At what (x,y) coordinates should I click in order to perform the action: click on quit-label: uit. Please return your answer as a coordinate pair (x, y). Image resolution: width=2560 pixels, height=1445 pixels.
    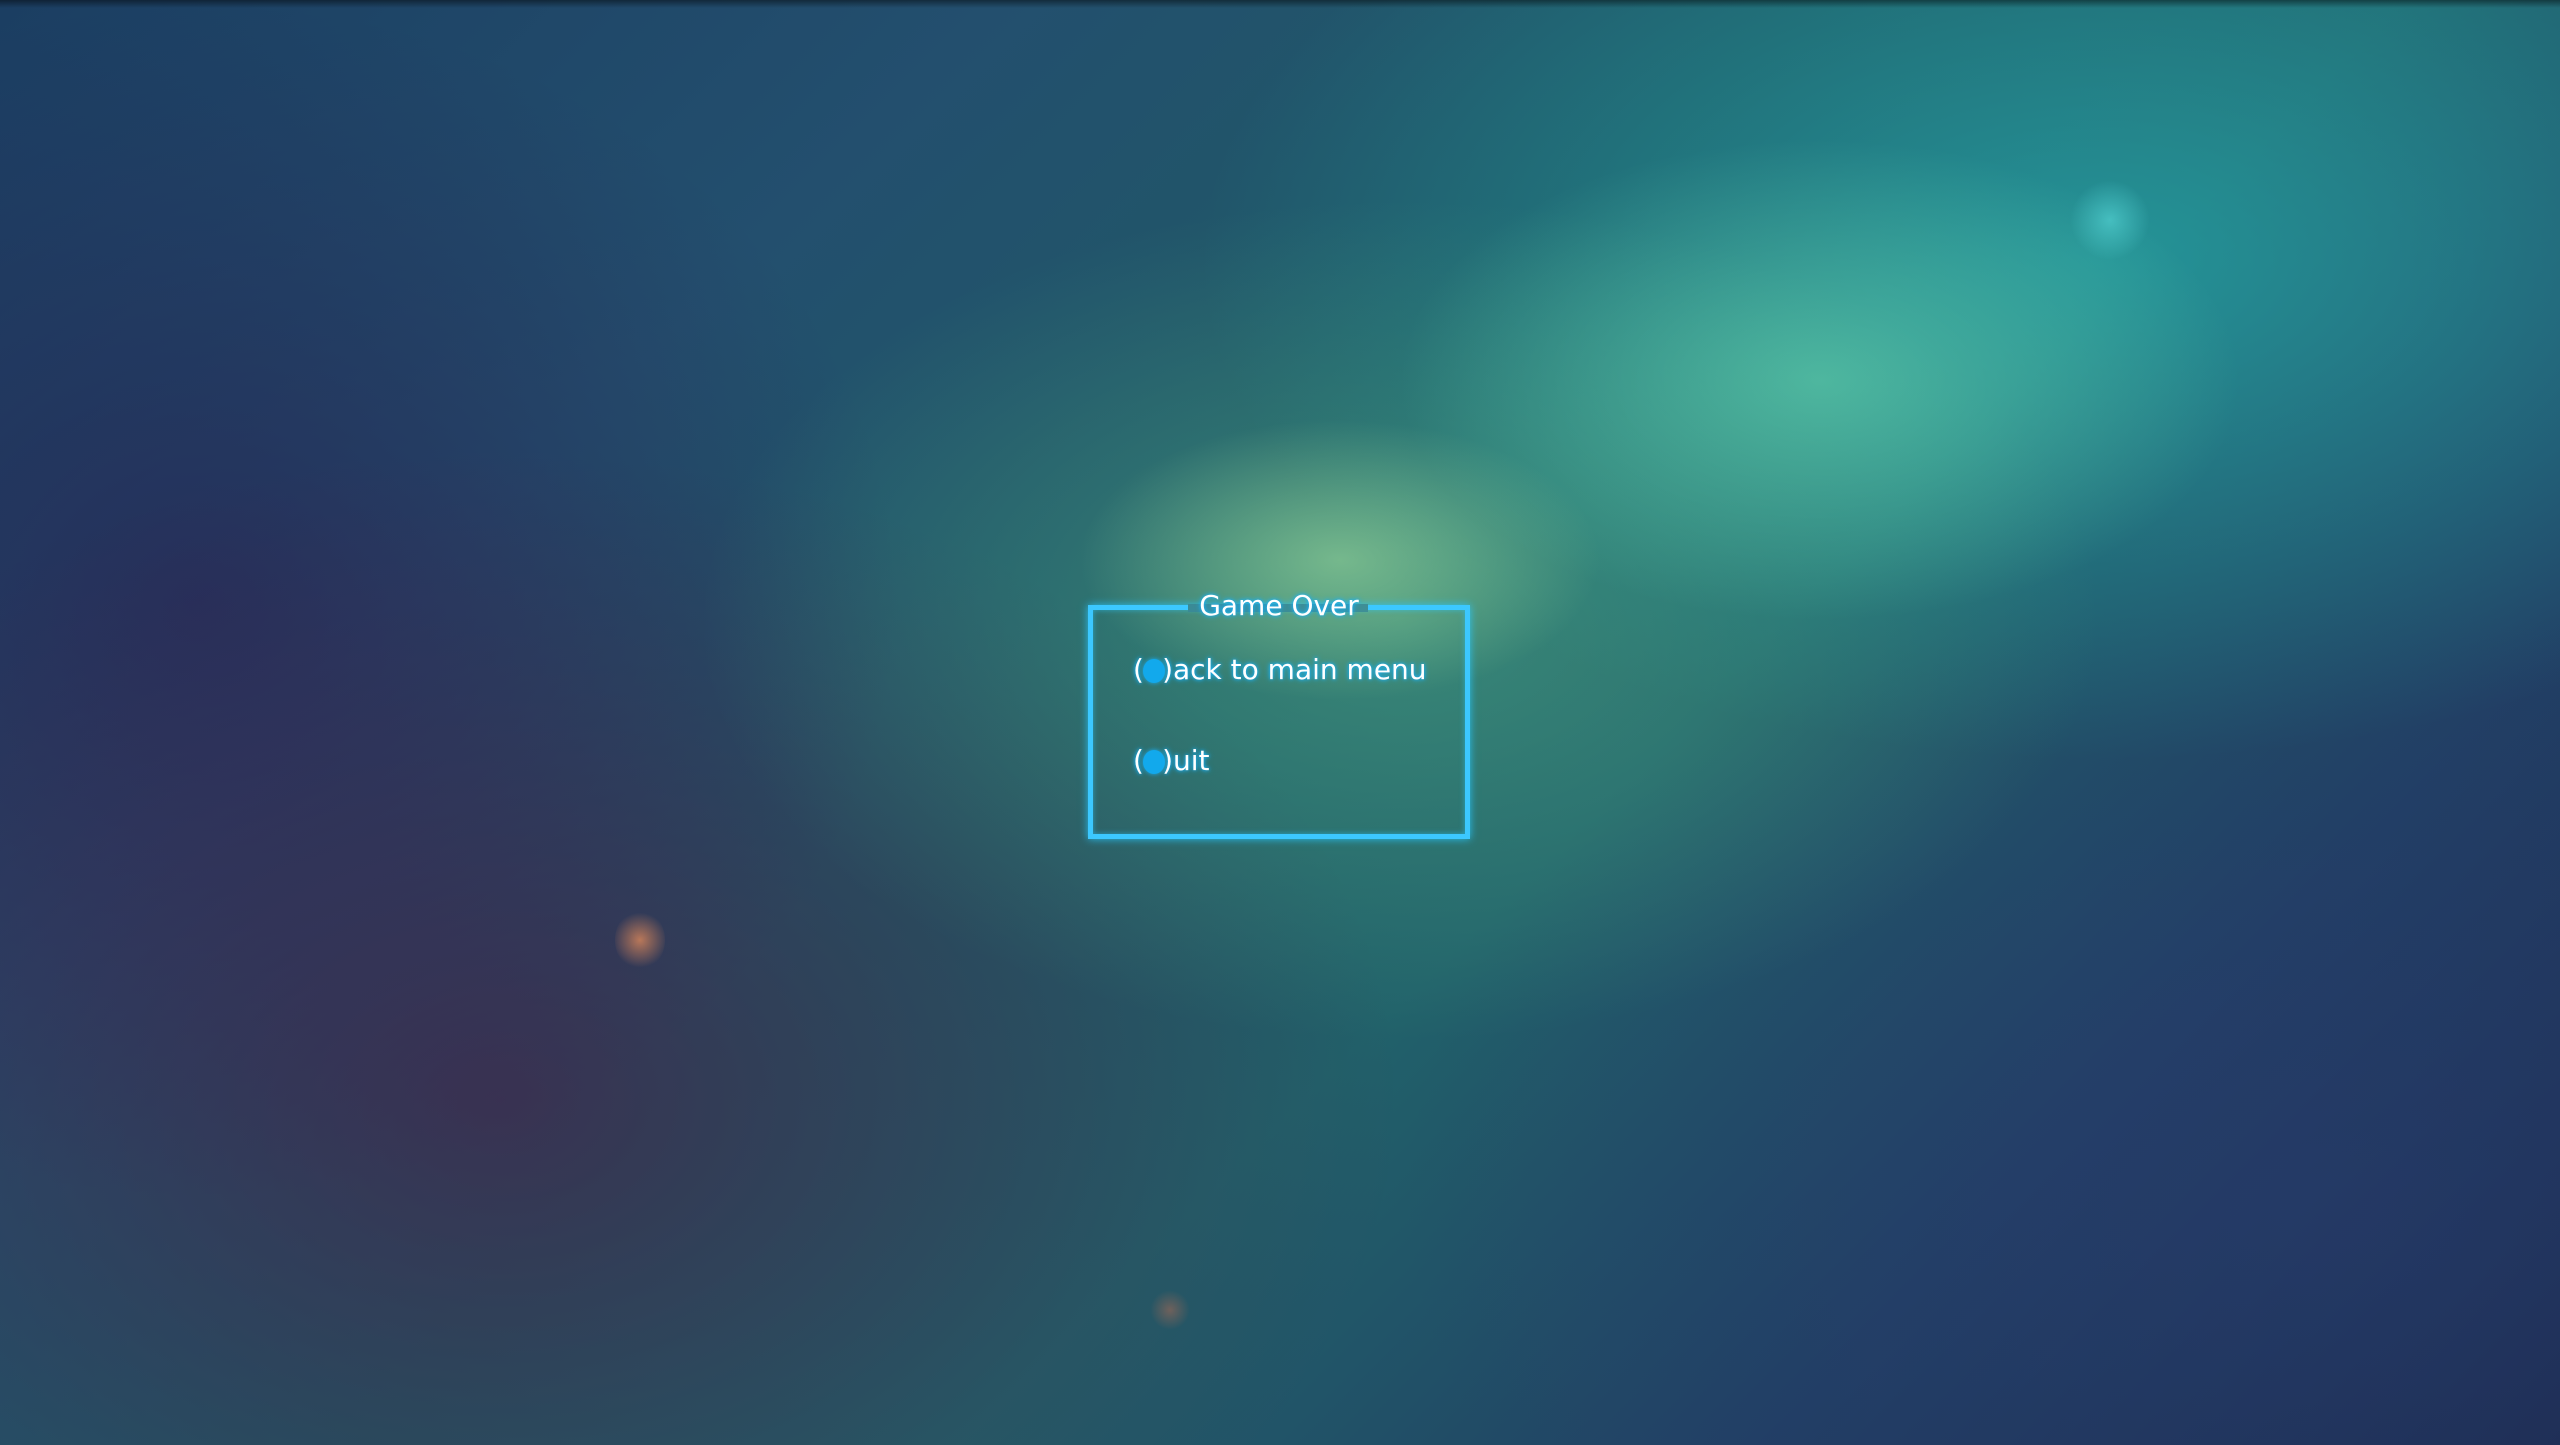
    Looking at the image, I should click on (1191, 760).